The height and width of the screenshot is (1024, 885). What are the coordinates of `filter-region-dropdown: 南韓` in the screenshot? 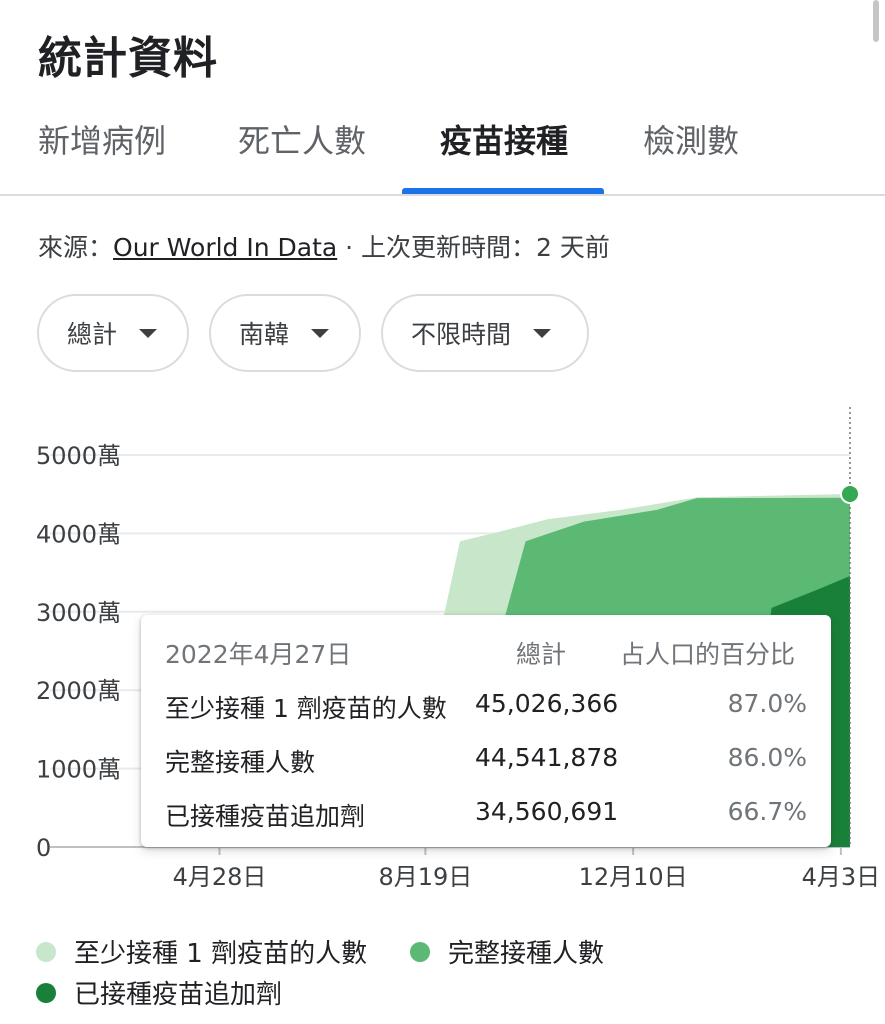 It's located at (285, 333).